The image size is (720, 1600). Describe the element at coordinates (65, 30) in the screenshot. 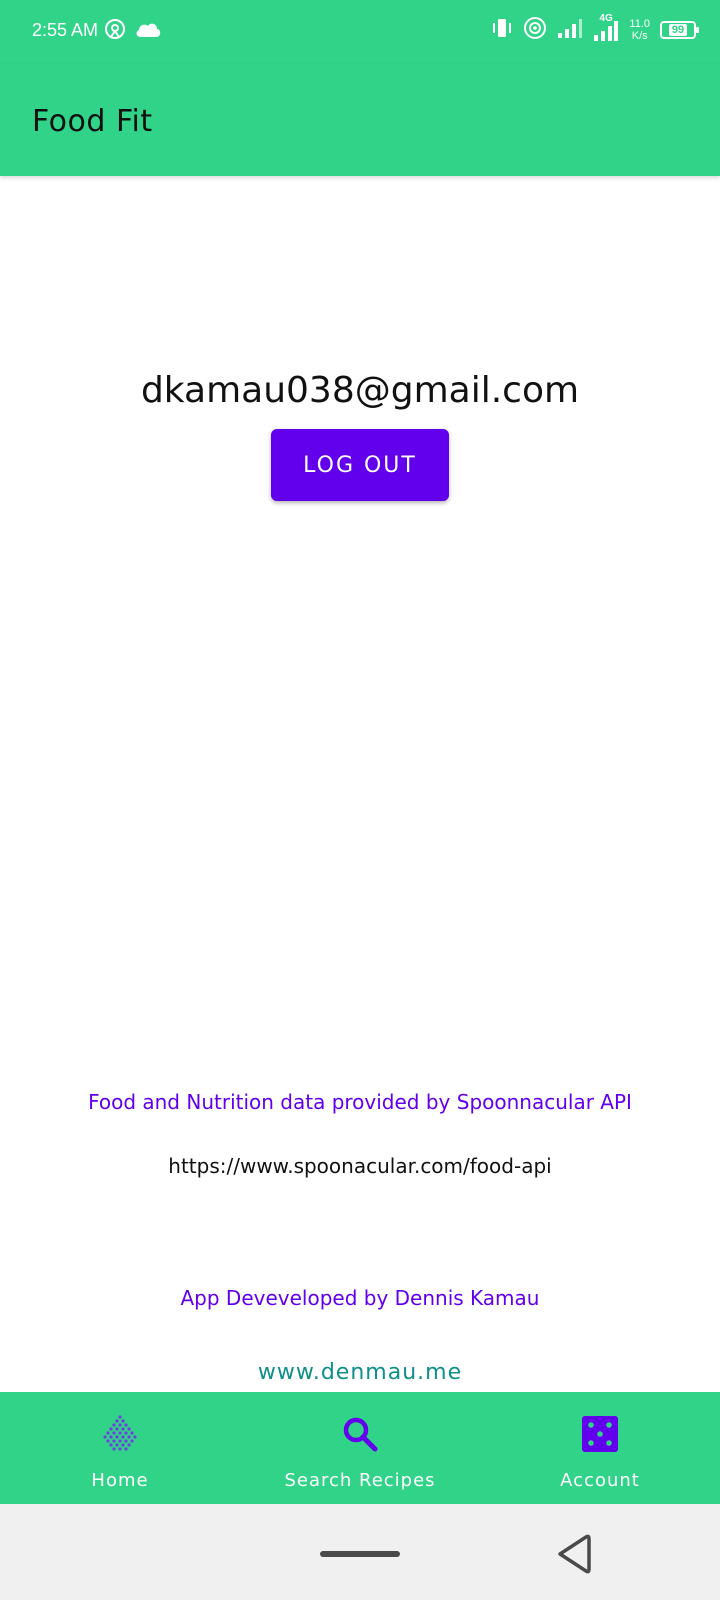

I see `status-time: 2:55 AM` at that location.